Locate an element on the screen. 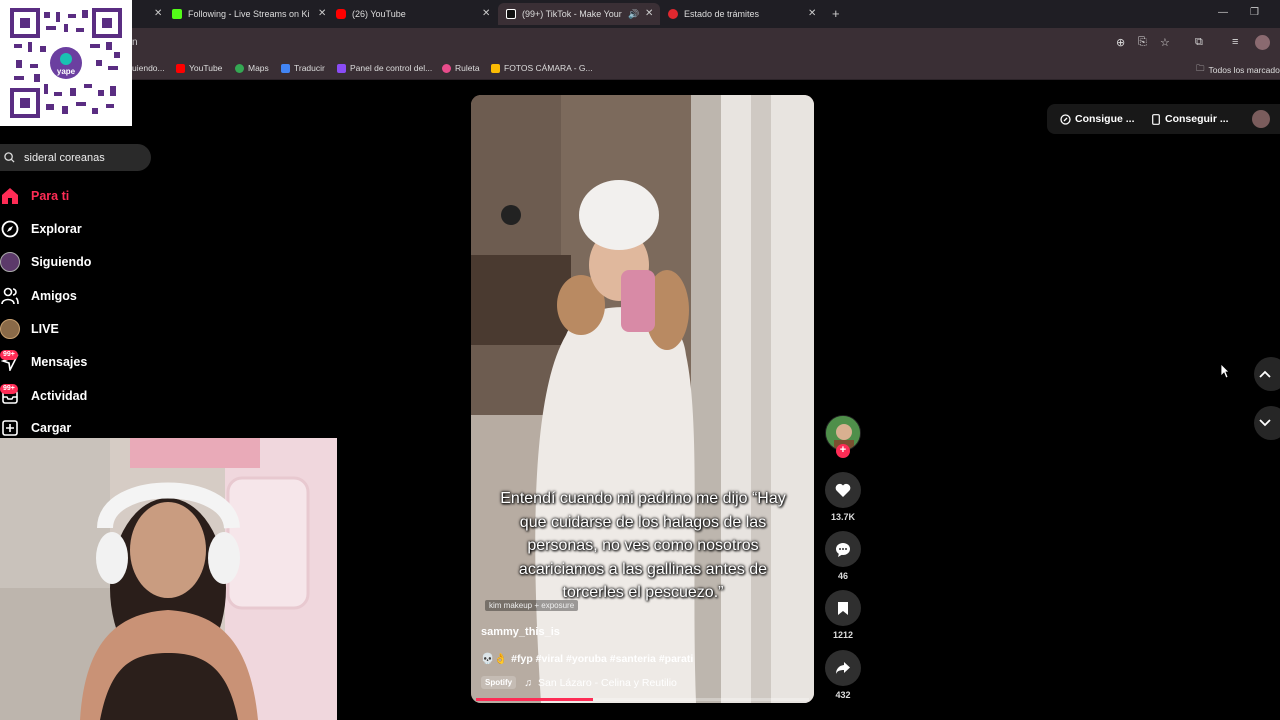  media-icon: ≡ is located at coordinates (1235, 42).